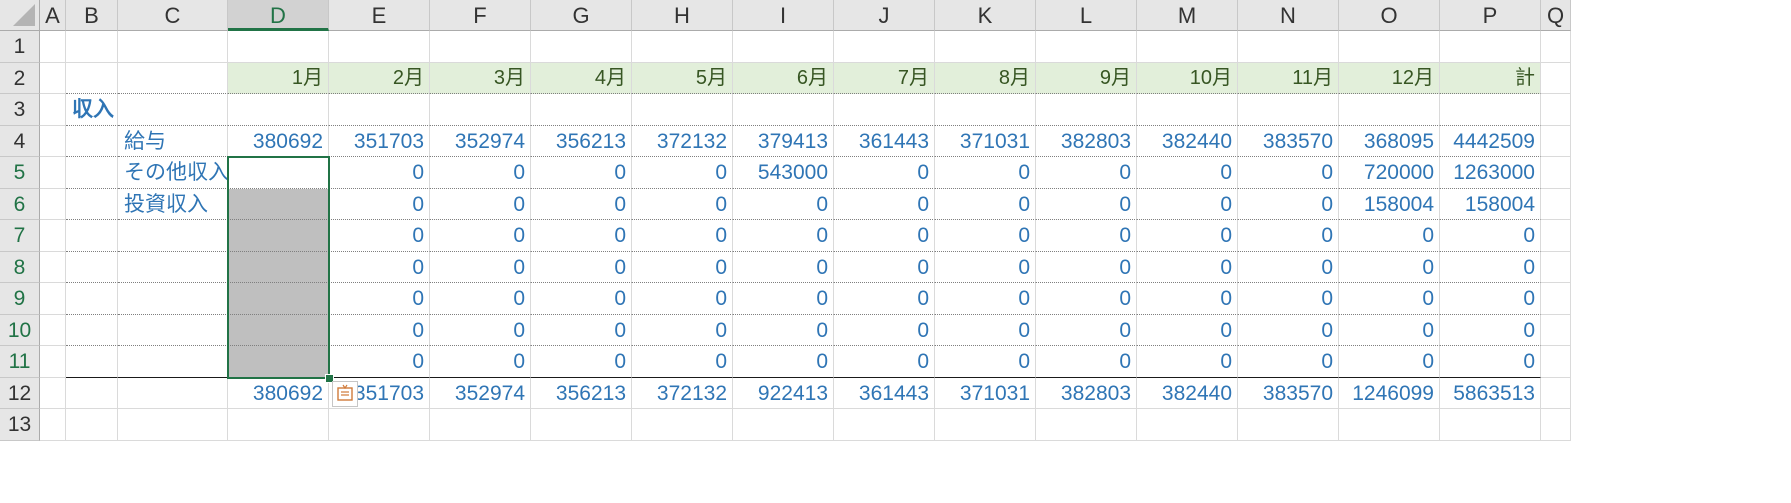 This screenshot has height=503, width=1791. What do you see at coordinates (682, 15) in the screenshot?
I see `column-header-h: H` at bounding box center [682, 15].